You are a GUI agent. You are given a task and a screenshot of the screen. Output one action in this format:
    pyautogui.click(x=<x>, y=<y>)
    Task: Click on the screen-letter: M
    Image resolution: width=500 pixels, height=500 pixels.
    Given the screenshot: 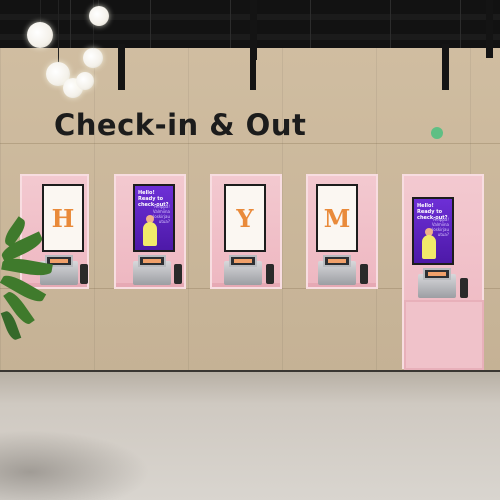 What is the action you would take?
    pyautogui.click(x=337, y=218)
    